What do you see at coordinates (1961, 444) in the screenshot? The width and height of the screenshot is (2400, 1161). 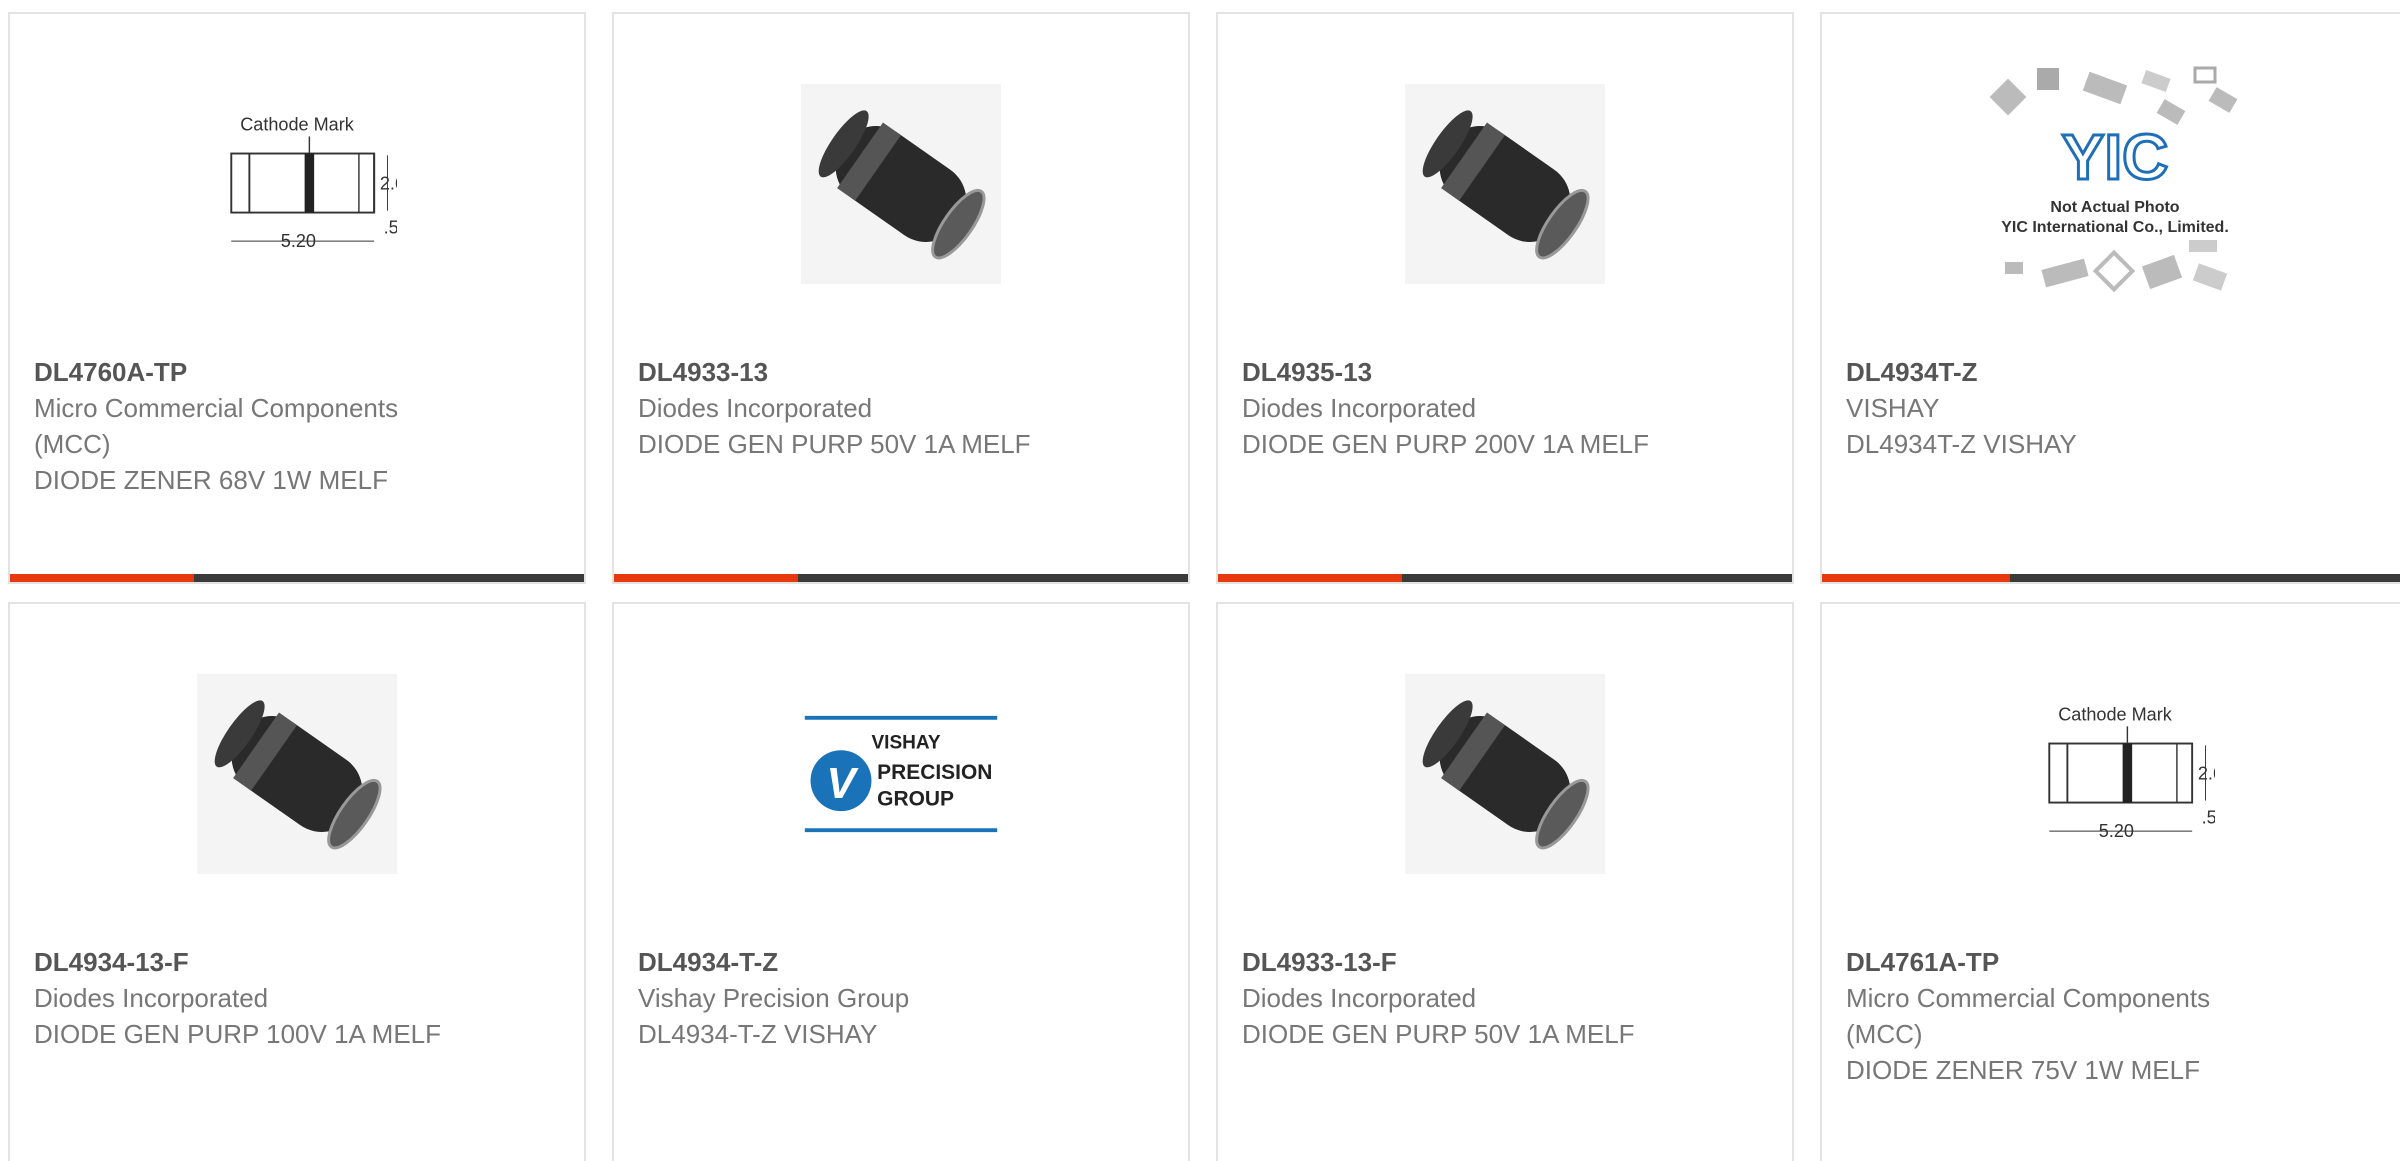 I see `description: DL4934T-Z VISHAY` at bounding box center [1961, 444].